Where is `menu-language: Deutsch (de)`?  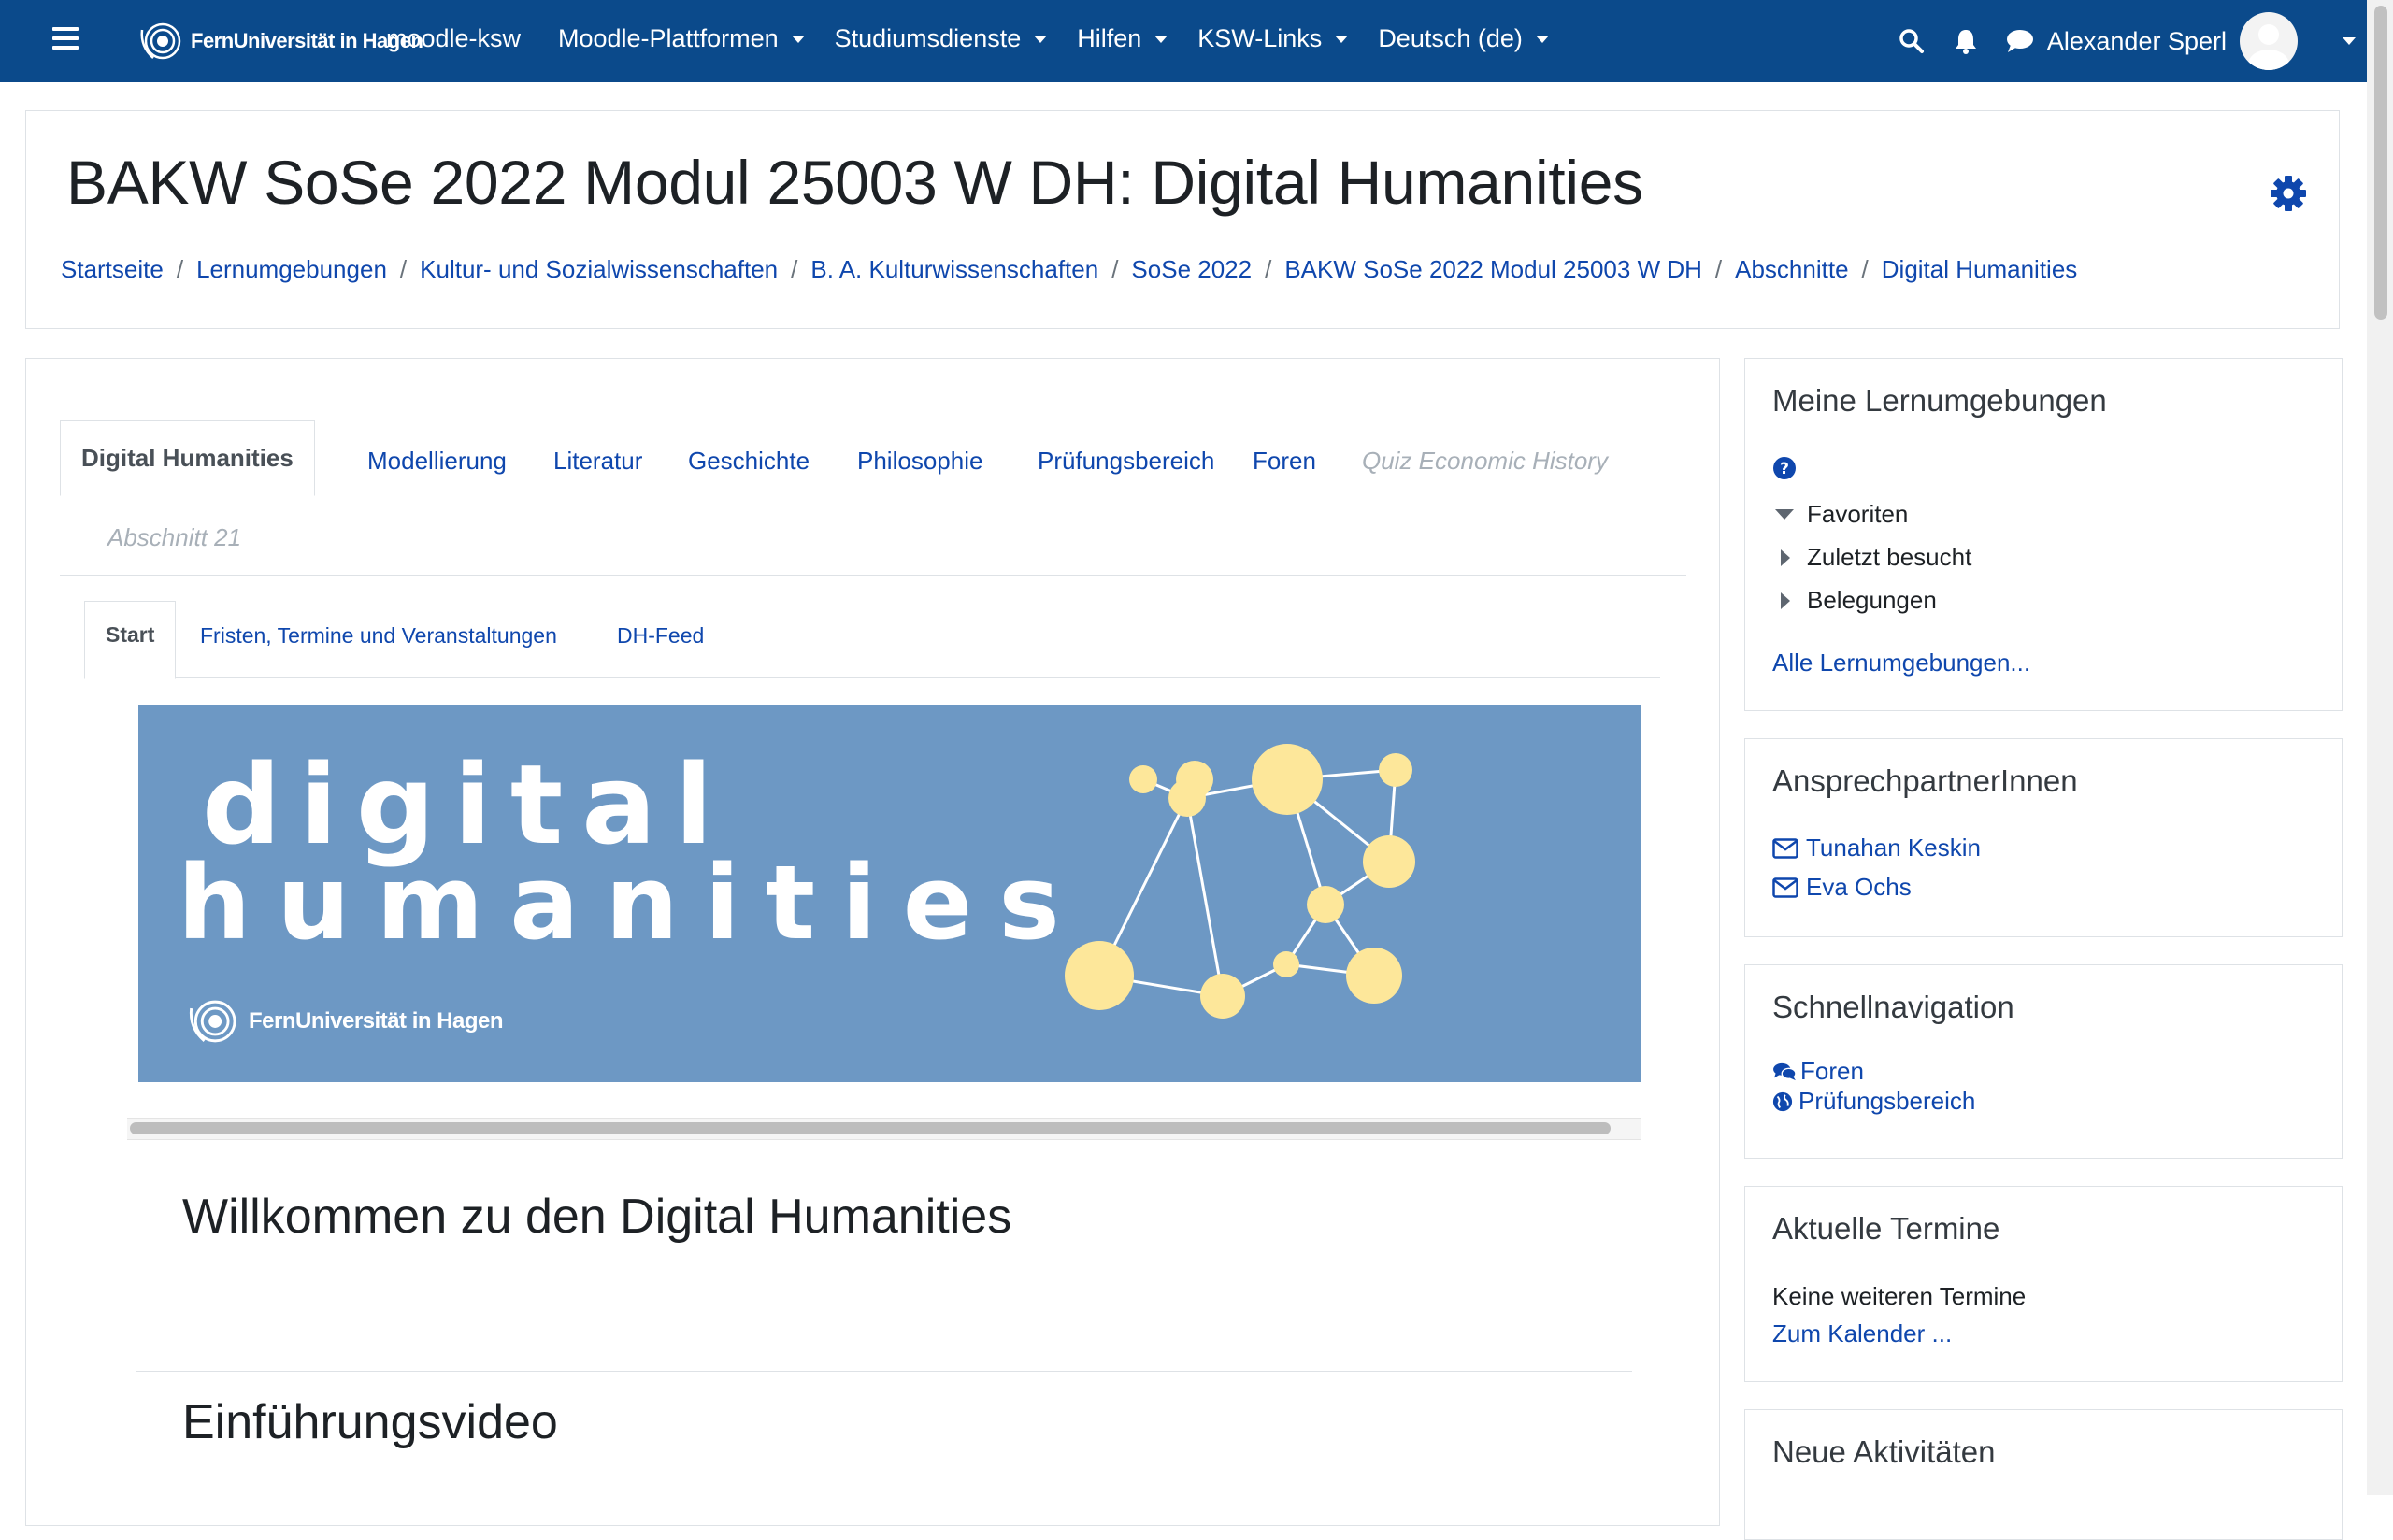 menu-language: Deutsch (de) is located at coordinates (1463, 38).